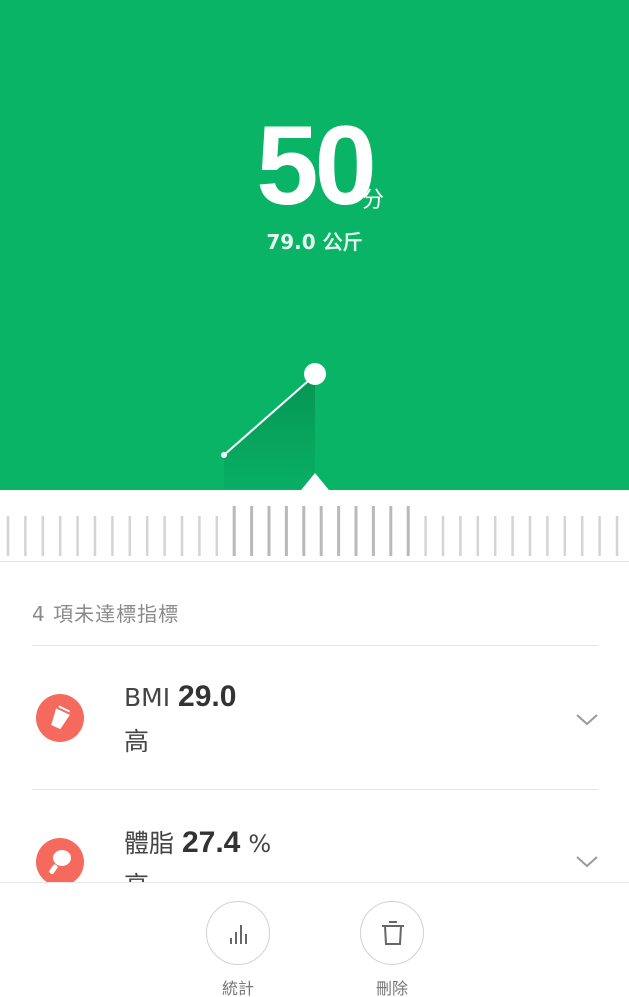 This screenshot has width=629, height=997. I want to click on history-point-current, so click(315, 374).